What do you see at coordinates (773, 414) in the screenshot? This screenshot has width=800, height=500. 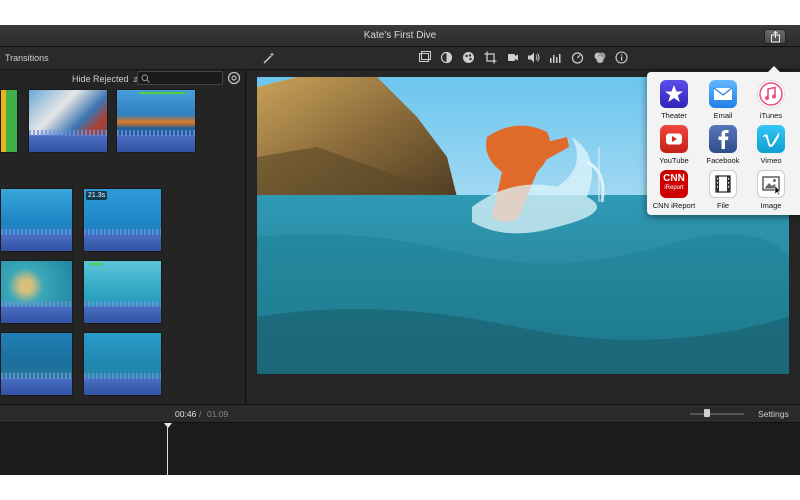 I see `settings-button: Settings` at bounding box center [773, 414].